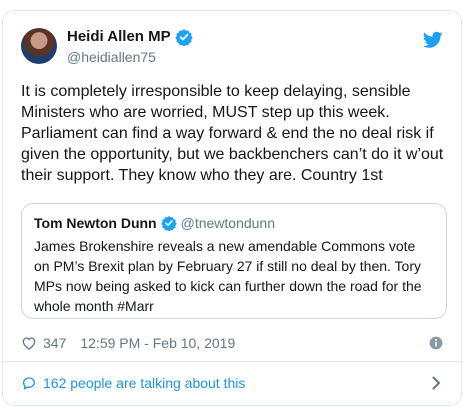 This screenshot has height=408, width=465. I want to click on like-count: 347, so click(54, 343).